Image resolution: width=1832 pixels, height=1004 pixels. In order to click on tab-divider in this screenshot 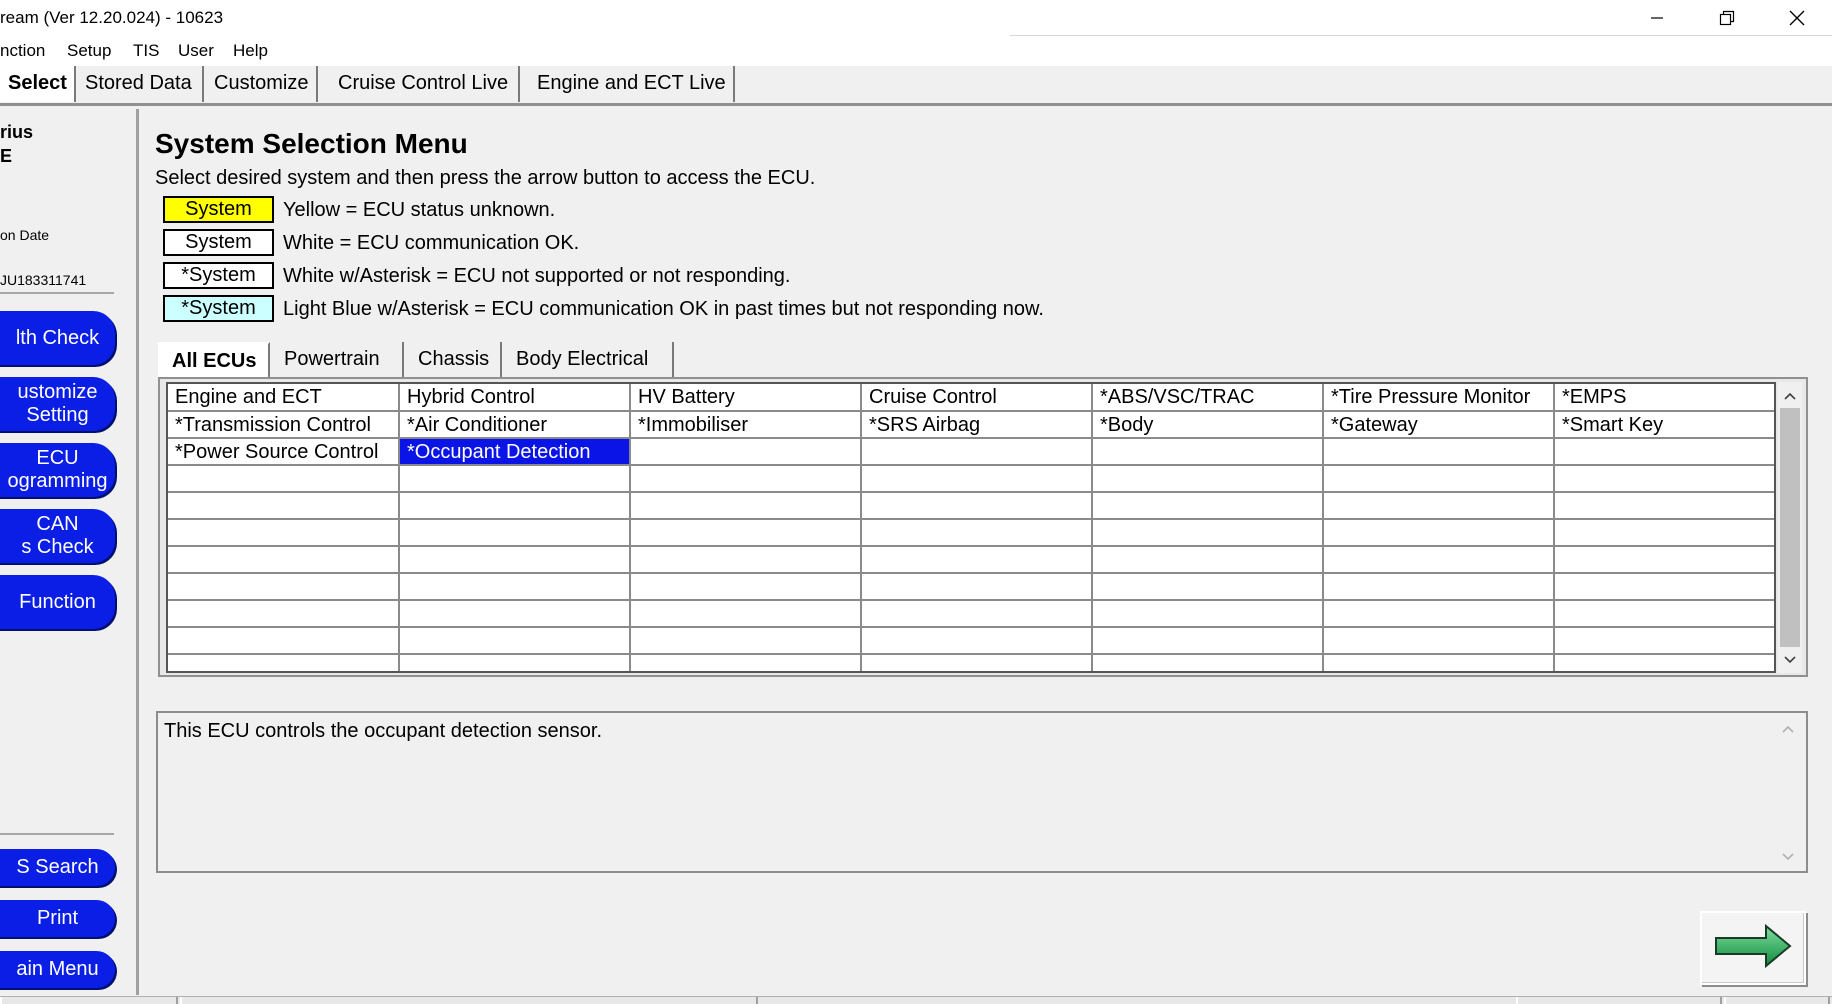, I will do `click(916, 104)`.